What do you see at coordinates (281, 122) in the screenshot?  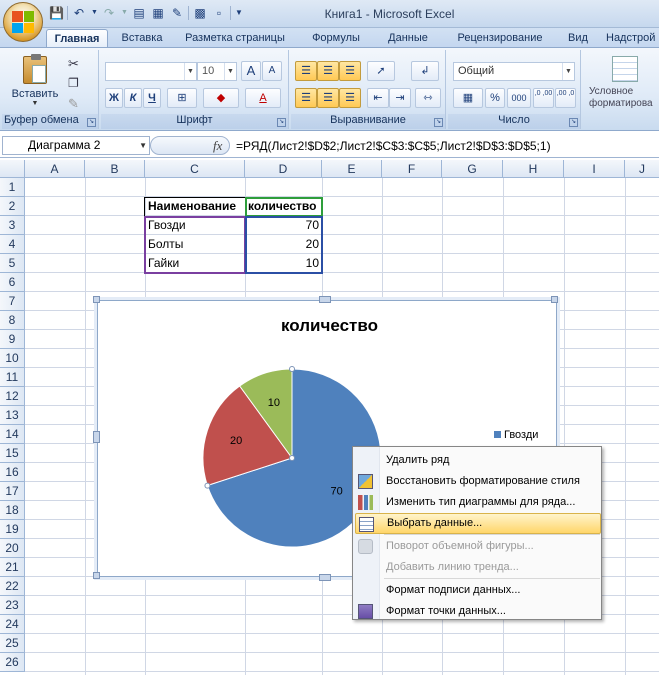 I see `font-expand-icon: ↘` at bounding box center [281, 122].